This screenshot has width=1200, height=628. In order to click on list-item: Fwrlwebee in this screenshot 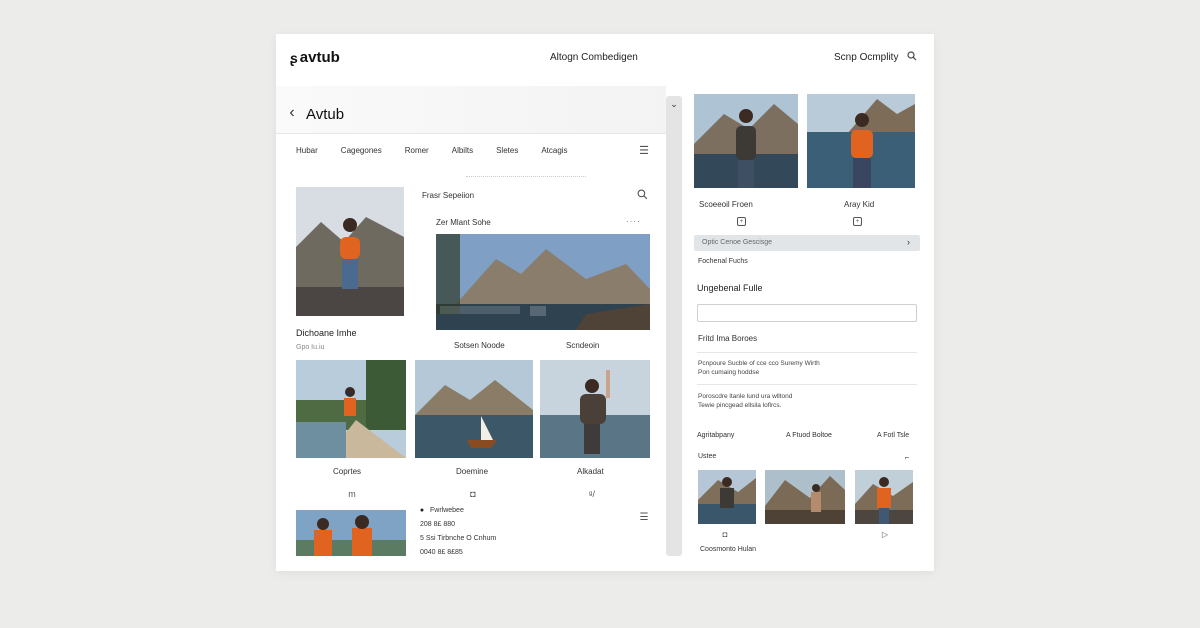, I will do `click(447, 510)`.